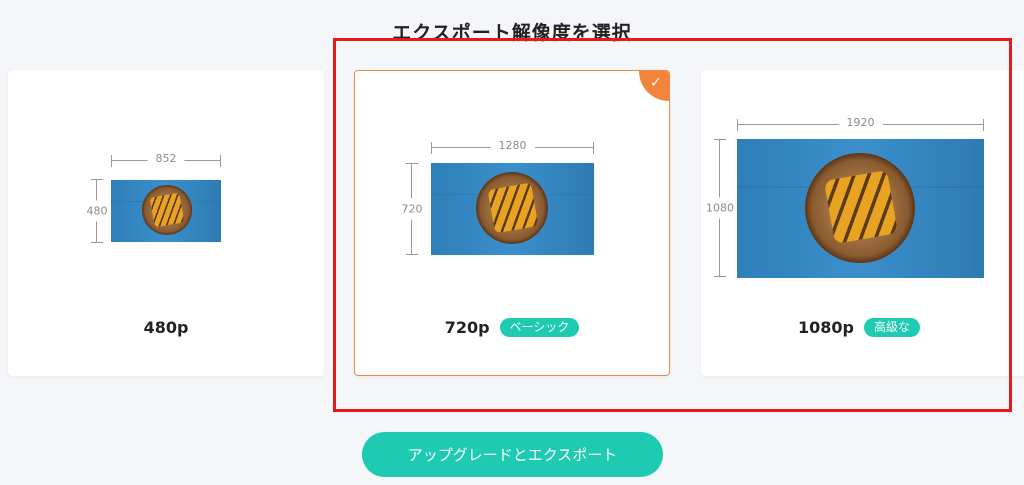 The height and width of the screenshot is (485, 1024). I want to click on width-dimension: 1280, so click(512, 146).